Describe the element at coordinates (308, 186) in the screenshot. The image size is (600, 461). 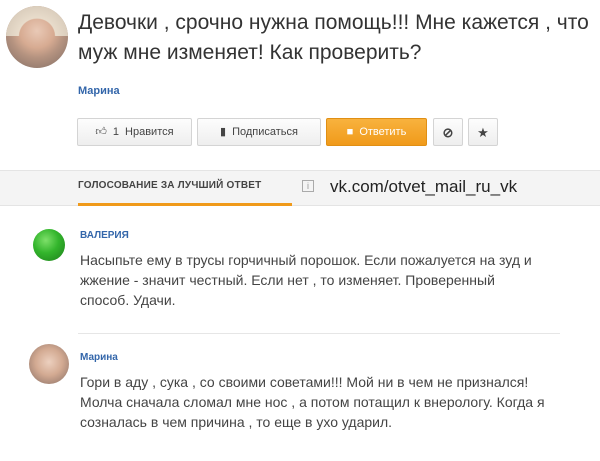
I see `info-icon: i` at that location.